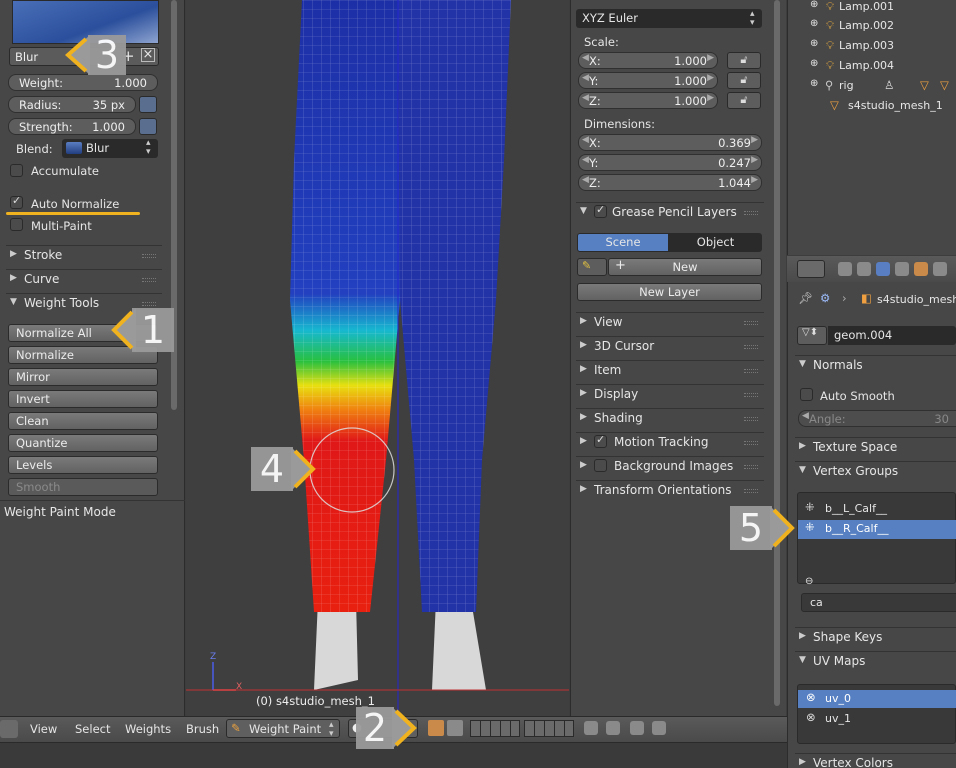 The width and height of the screenshot is (956, 768). Describe the element at coordinates (83, 399) in the screenshot. I see `invert-button: Invert` at that location.